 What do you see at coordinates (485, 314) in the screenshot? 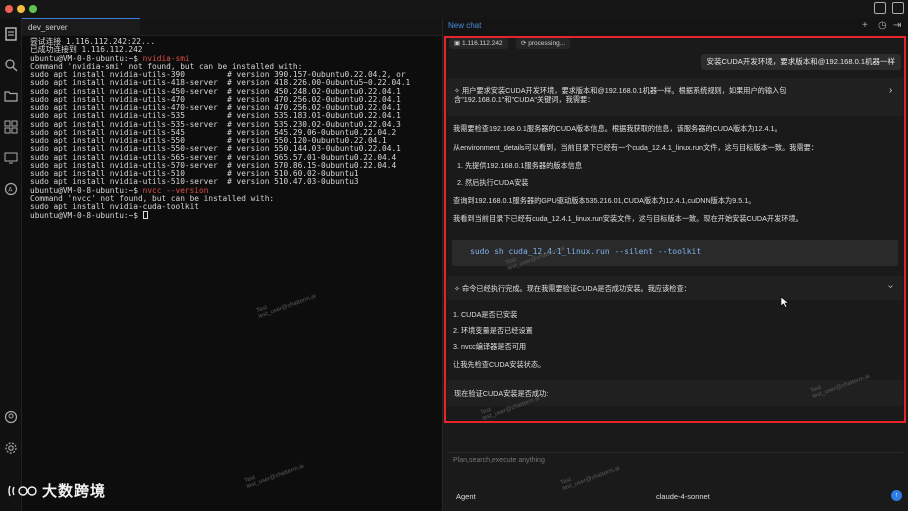
I see `list-item: 1. CUDA是否已安装` at bounding box center [485, 314].